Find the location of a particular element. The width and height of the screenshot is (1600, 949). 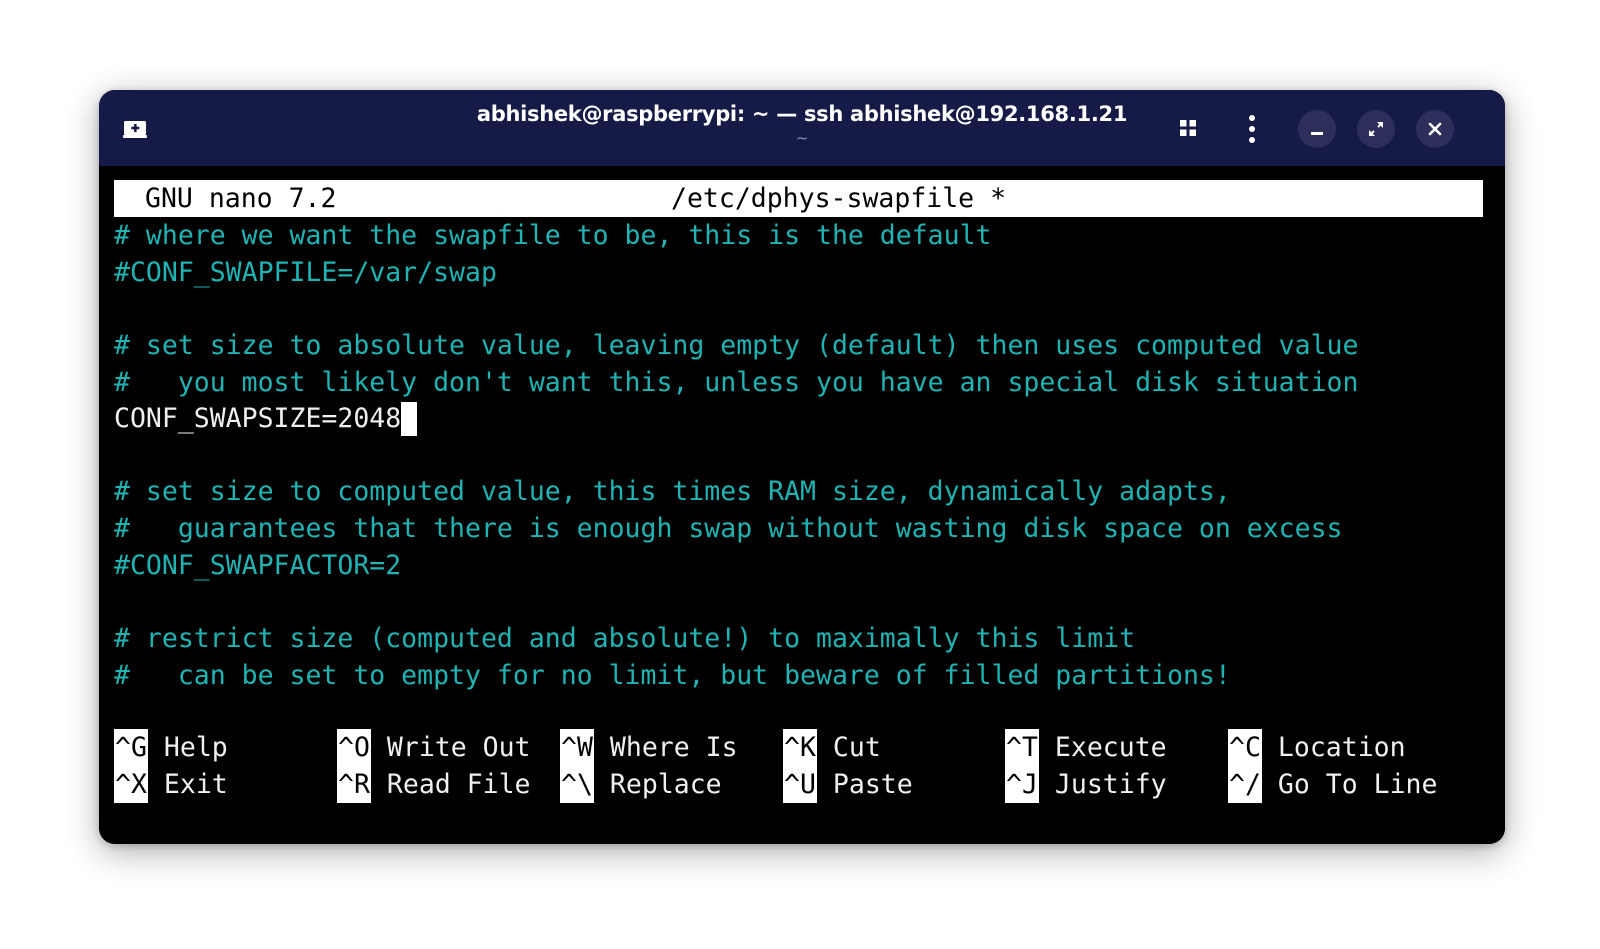

close-button is located at coordinates (1435, 129).